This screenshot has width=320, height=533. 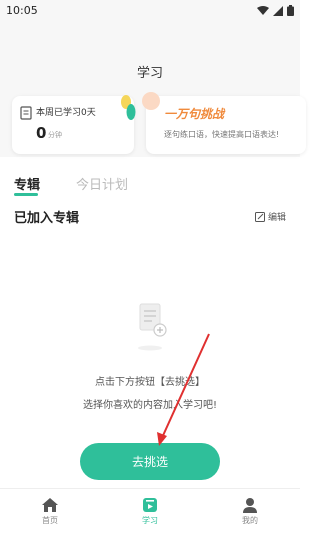 What do you see at coordinates (149, 73) in the screenshot?
I see `page-title: 学习` at bounding box center [149, 73].